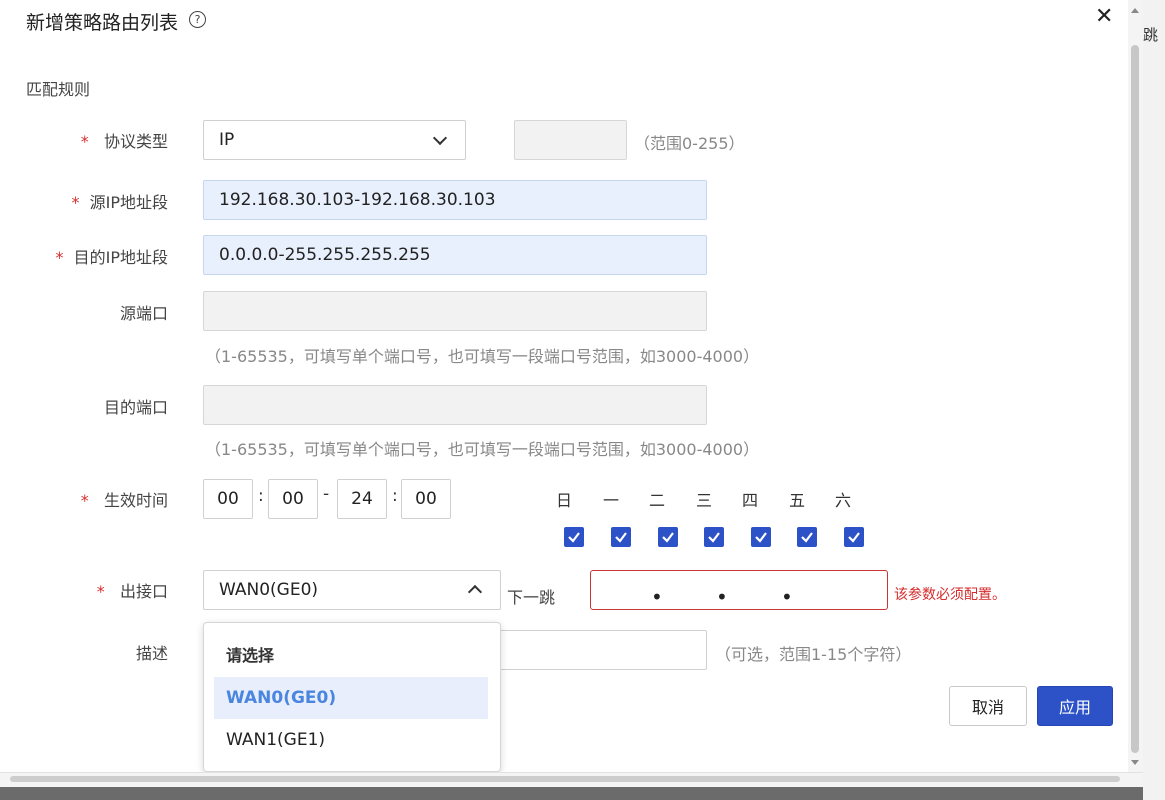  Describe the element at coordinates (351, 656) in the screenshot. I see `dropdown-option-placeholder: 请选择` at that location.